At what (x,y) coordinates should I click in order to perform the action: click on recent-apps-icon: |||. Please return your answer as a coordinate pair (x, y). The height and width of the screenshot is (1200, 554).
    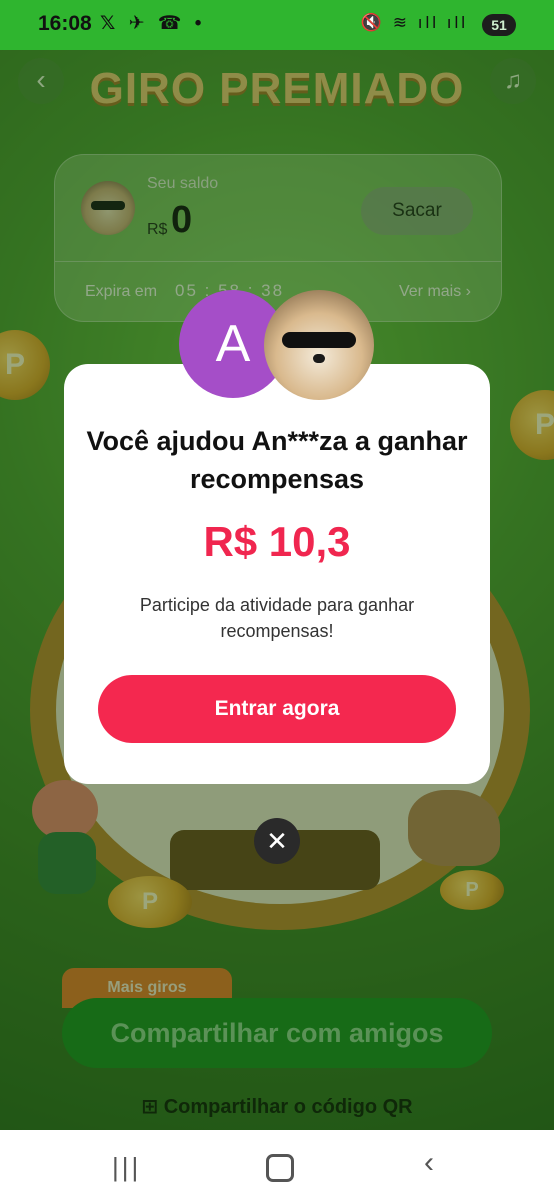
    Looking at the image, I should click on (126, 1167).